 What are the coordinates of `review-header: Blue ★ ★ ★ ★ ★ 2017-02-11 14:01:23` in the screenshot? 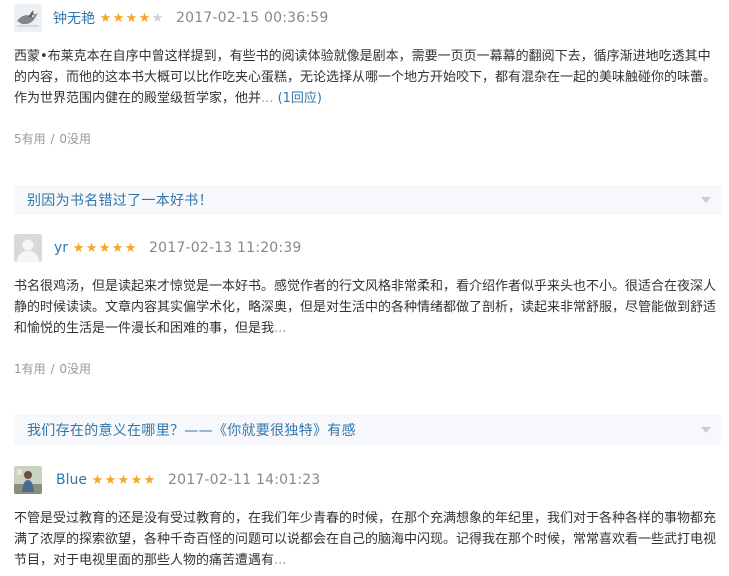 It's located at (167, 480).